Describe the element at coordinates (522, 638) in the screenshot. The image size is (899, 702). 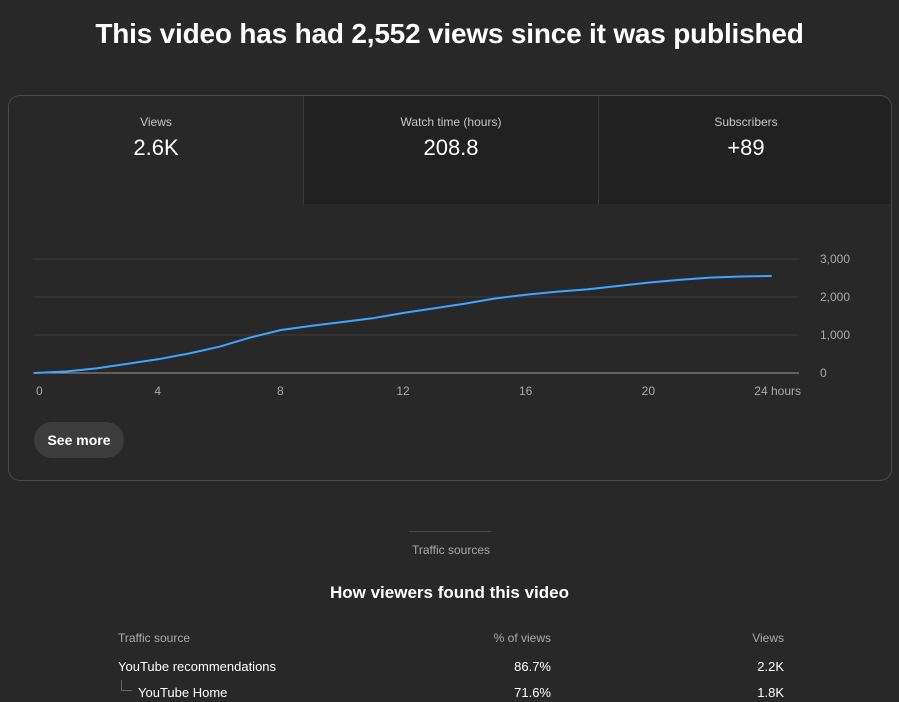
I see `header-percent-views: % of views` at that location.